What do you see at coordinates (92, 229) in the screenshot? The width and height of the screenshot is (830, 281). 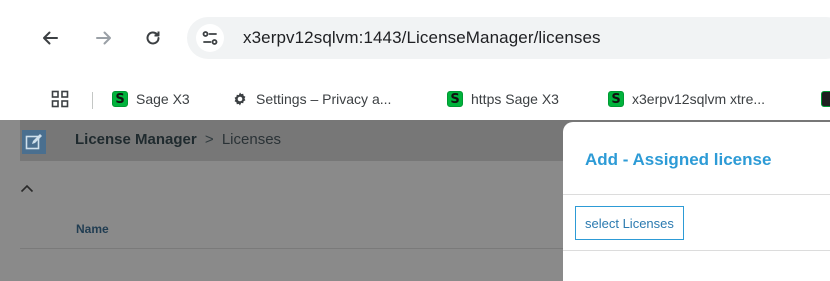 I see `column-header-name: Name` at bounding box center [92, 229].